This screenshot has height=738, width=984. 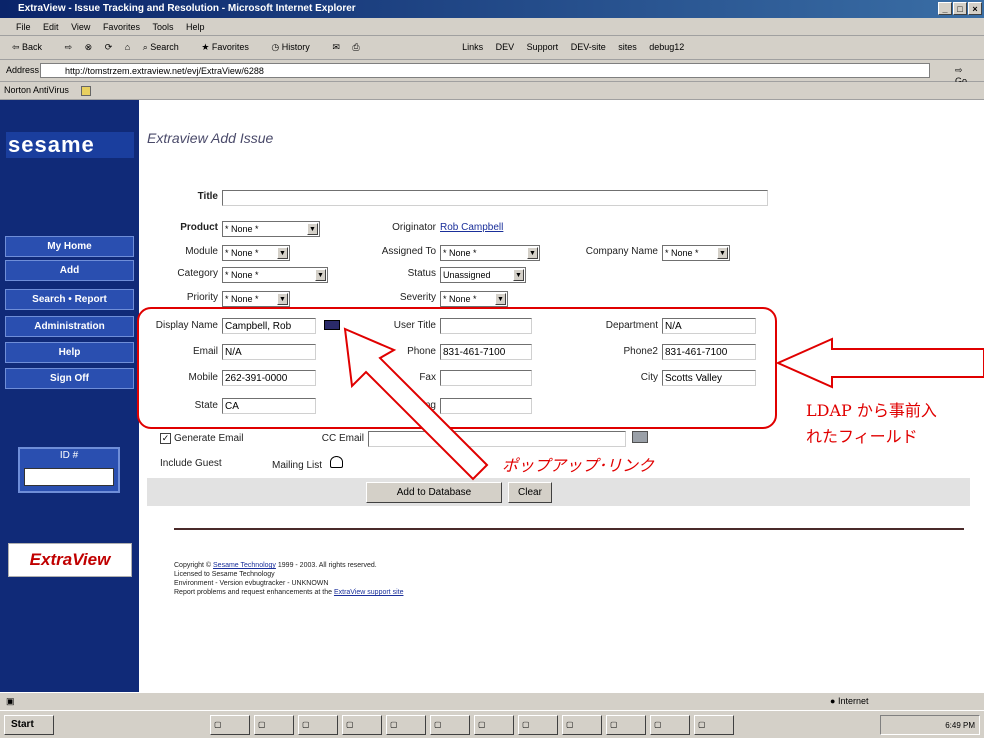 What do you see at coordinates (165, 438) in the screenshot?
I see `generate-email-checkbox: ✓` at bounding box center [165, 438].